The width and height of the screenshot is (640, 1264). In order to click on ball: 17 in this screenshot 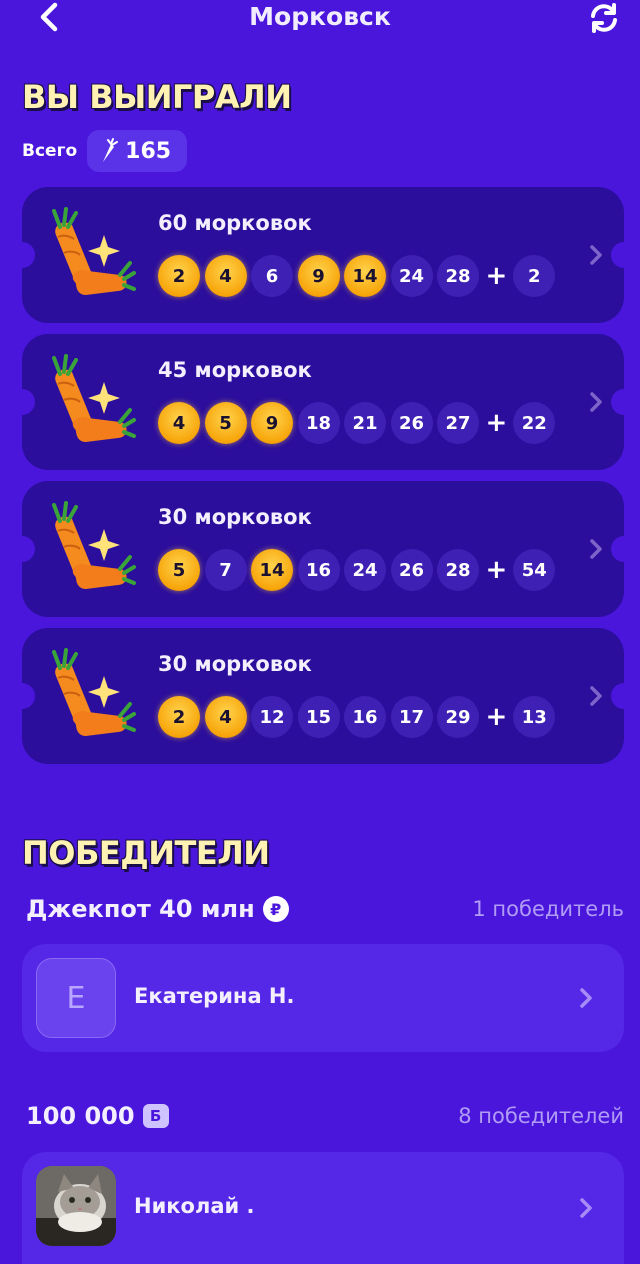, I will do `click(411, 717)`.